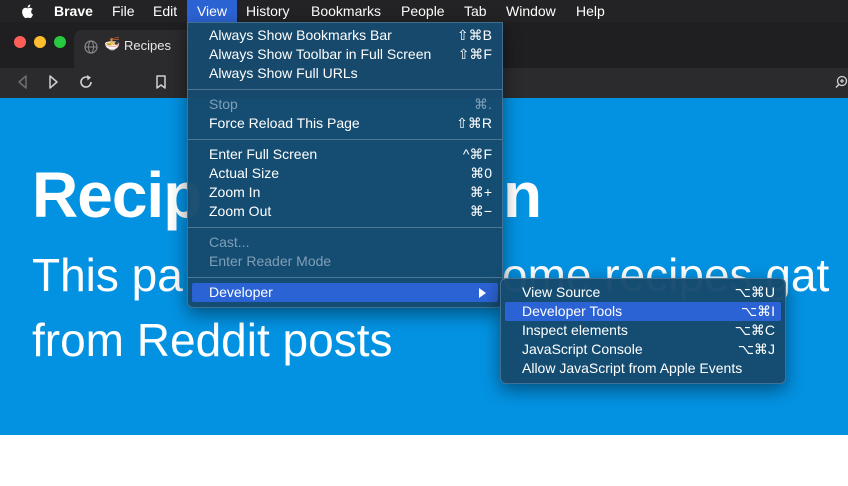 This screenshot has width=848, height=486. Describe the element at coordinates (40, 42) in the screenshot. I see `minimize-window-button` at that location.